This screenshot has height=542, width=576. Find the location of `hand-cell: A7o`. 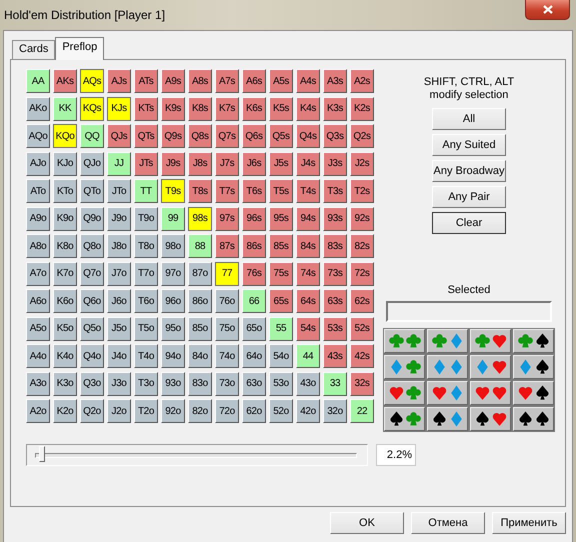

hand-cell: A7o is located at coordinates (38, 274).